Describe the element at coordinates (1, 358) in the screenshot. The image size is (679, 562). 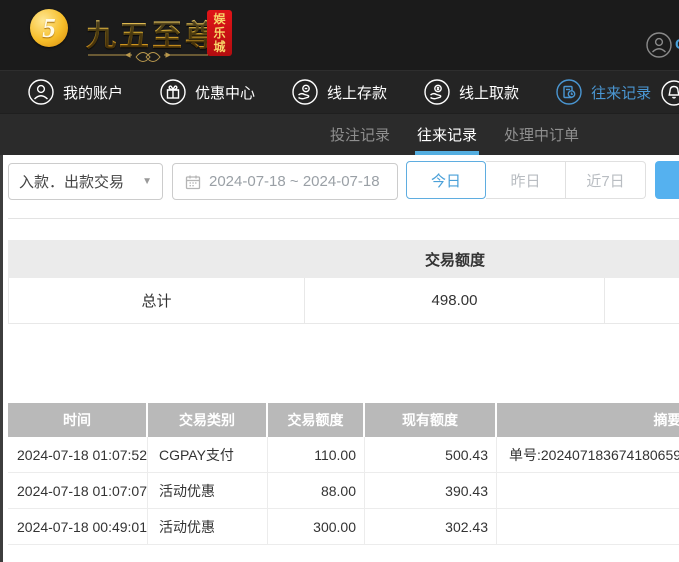
I see `page-left-edge` at that location.